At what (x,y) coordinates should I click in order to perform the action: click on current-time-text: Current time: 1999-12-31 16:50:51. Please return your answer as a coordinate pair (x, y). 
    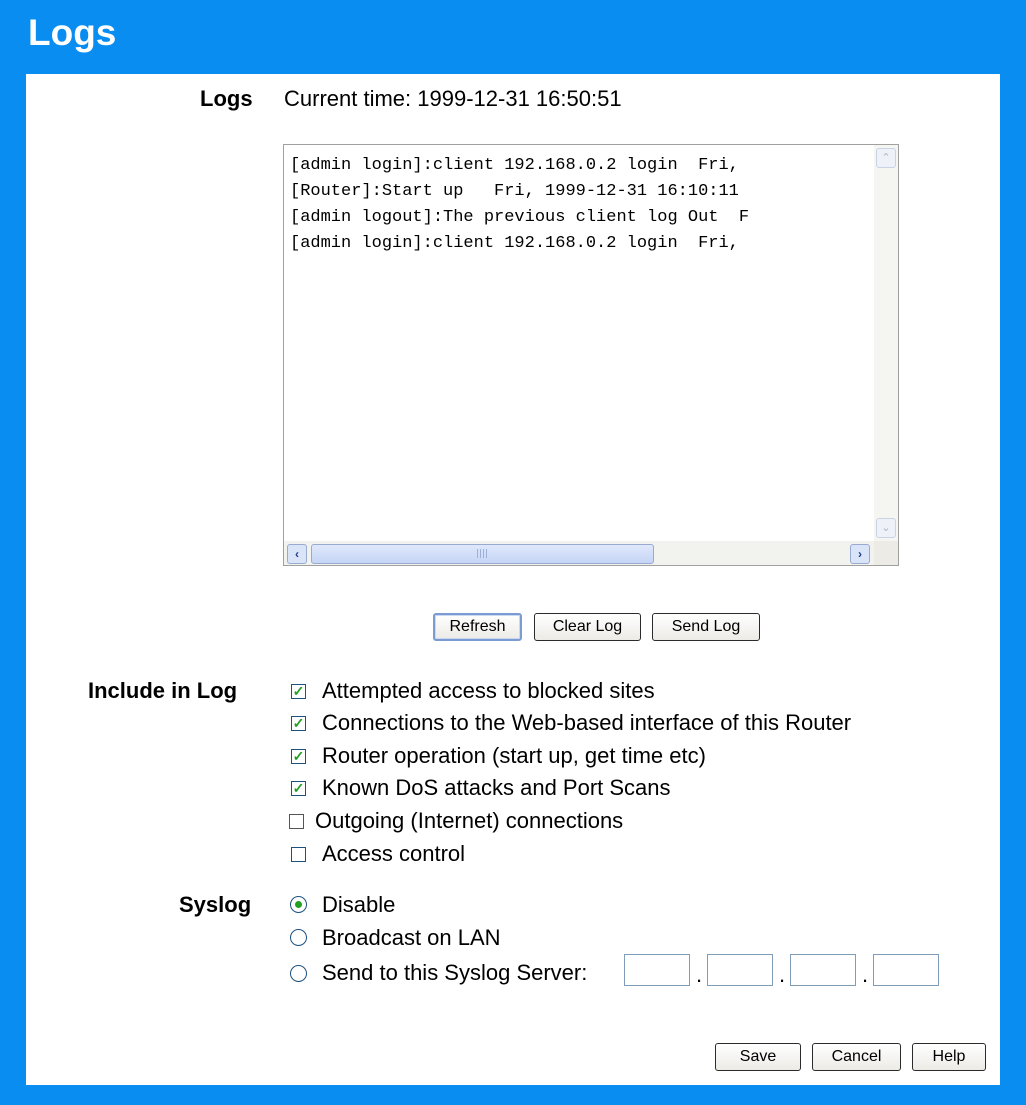
    Looking at the image, I should click on (453, 99).